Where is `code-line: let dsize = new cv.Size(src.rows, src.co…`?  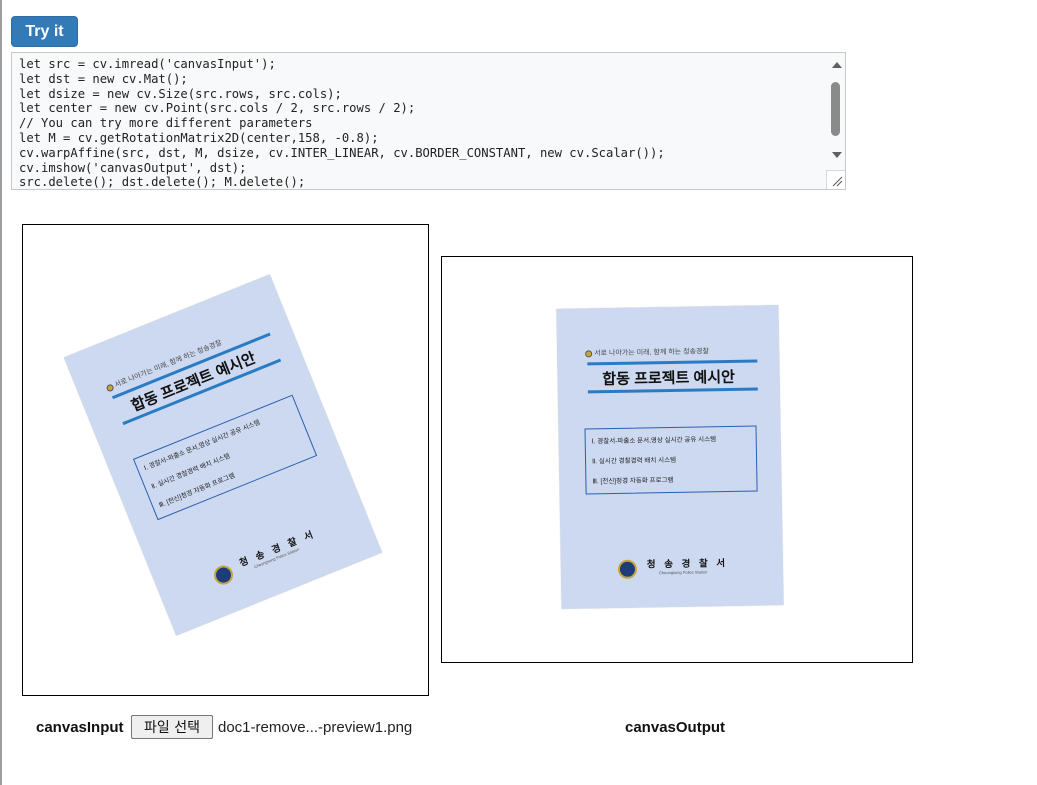 code-line: let dsize = new cv.Size(src.rows, src.co… is located at coordinates (180, 93).